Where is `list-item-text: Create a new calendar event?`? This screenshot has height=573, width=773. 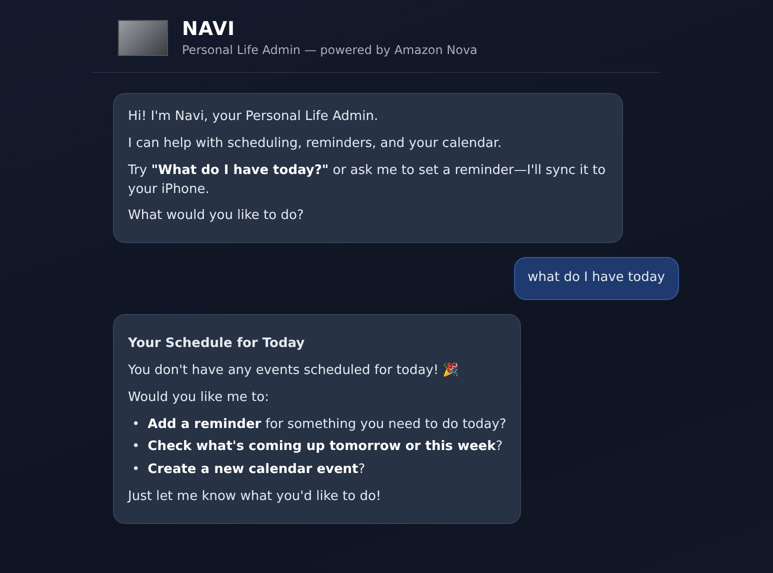 list-item-text: Create a new calendar event? is located at coordinates (257, 470).